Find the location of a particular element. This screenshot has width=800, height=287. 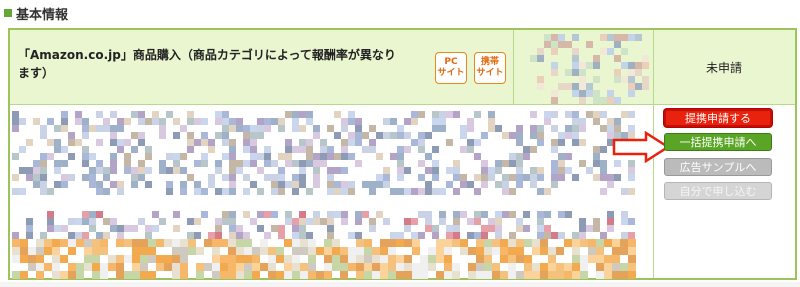

page-bottom-strip is located at coordinates (400, 284).